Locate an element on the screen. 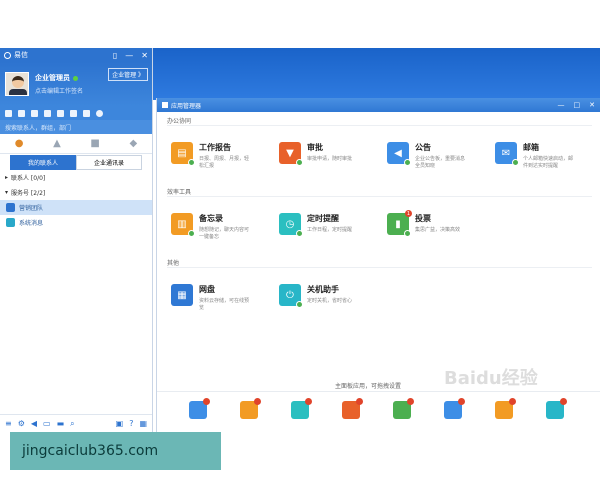  messages-tab-icon: ◆ is located at coordinates (133, 143).